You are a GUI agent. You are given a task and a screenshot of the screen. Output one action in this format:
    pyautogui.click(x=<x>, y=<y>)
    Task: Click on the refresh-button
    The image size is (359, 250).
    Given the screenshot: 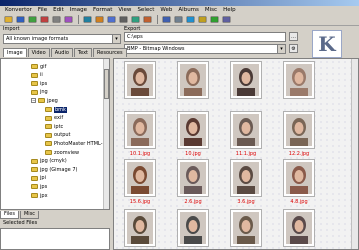 What is the action you would take?
    pyautogui.click(x=214, y=19)
    